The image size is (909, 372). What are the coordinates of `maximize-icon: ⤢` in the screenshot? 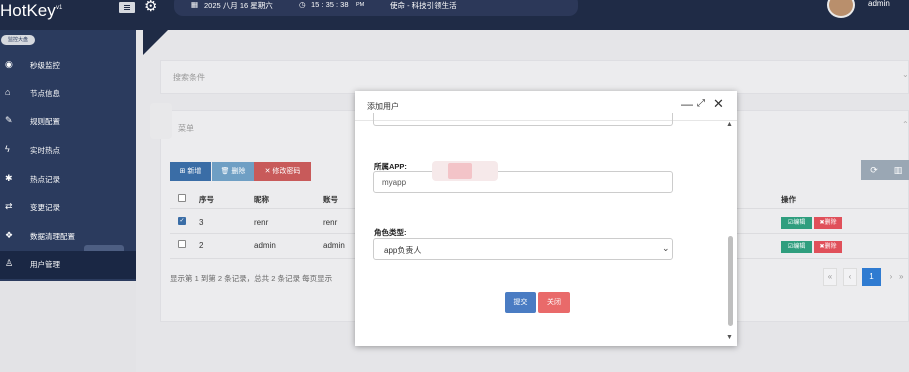 It's located at (701, 103).